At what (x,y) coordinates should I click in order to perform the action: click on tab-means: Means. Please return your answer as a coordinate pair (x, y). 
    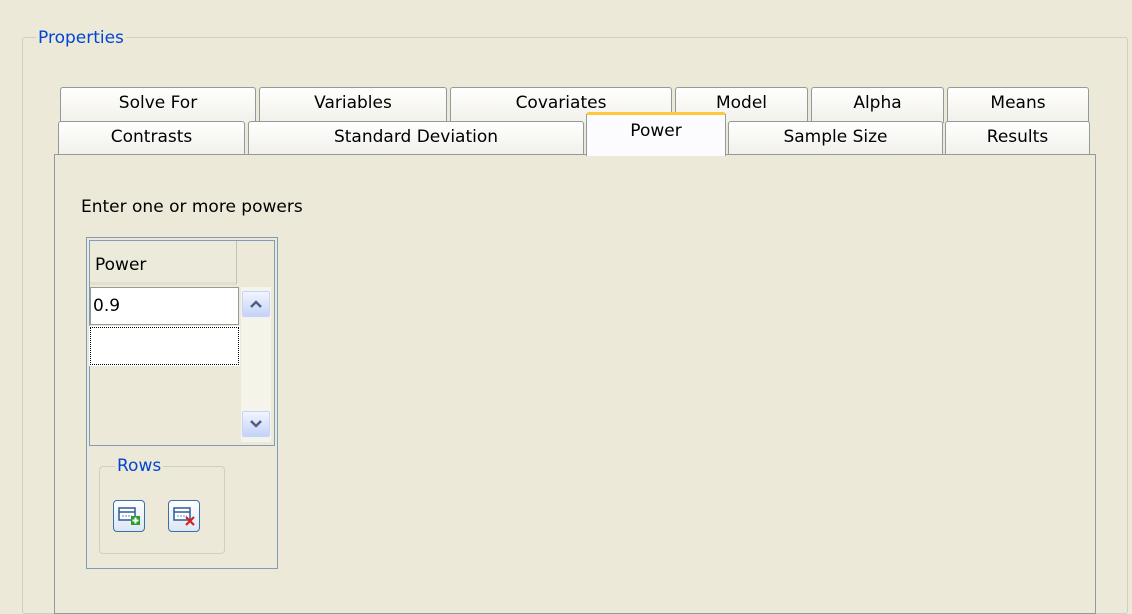
    Looking at the image, I should click on (1018, 105).